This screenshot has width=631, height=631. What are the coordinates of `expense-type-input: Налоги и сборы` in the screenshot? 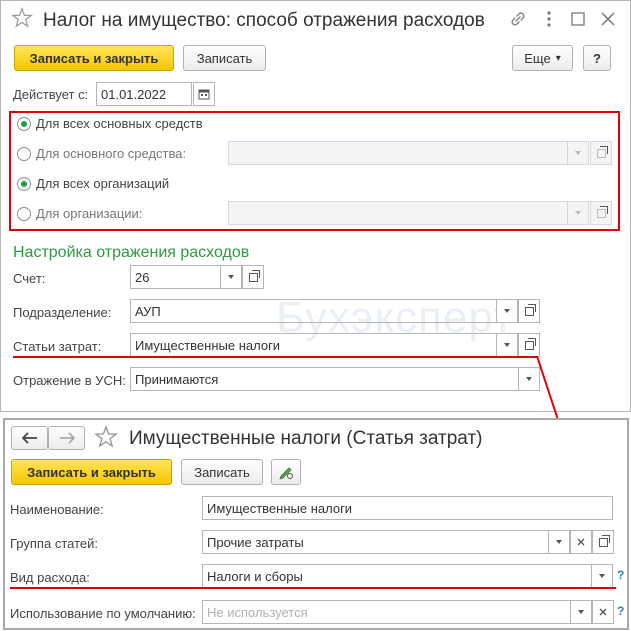 It's located at (397, 576).